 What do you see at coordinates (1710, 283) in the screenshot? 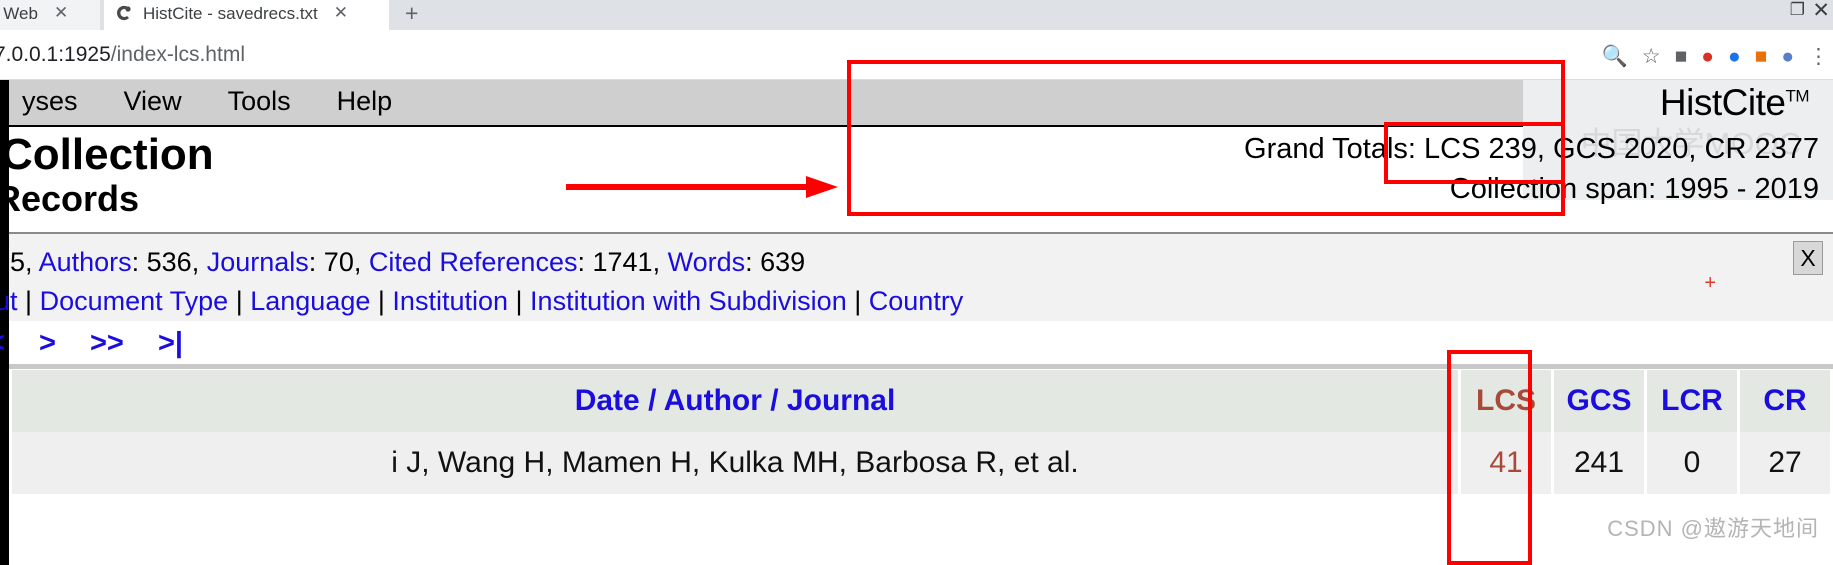
I see `plus-marker-icon: +` at bounding box center [1710, 283].